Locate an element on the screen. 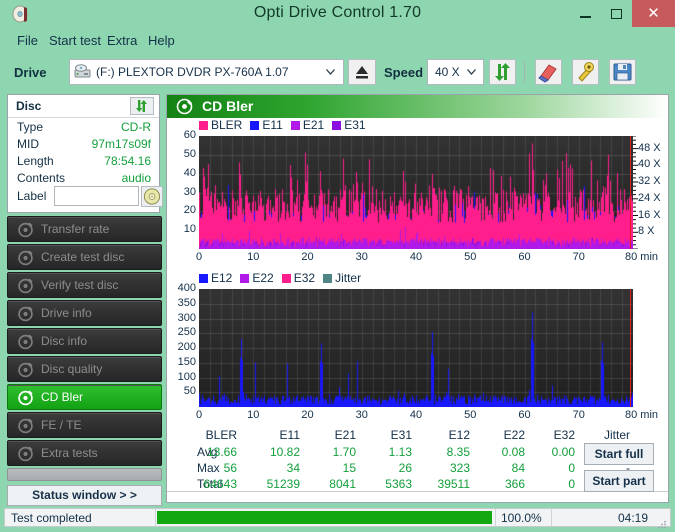  y-axis-tick-label: 400 is located at coordinates (186, 288).